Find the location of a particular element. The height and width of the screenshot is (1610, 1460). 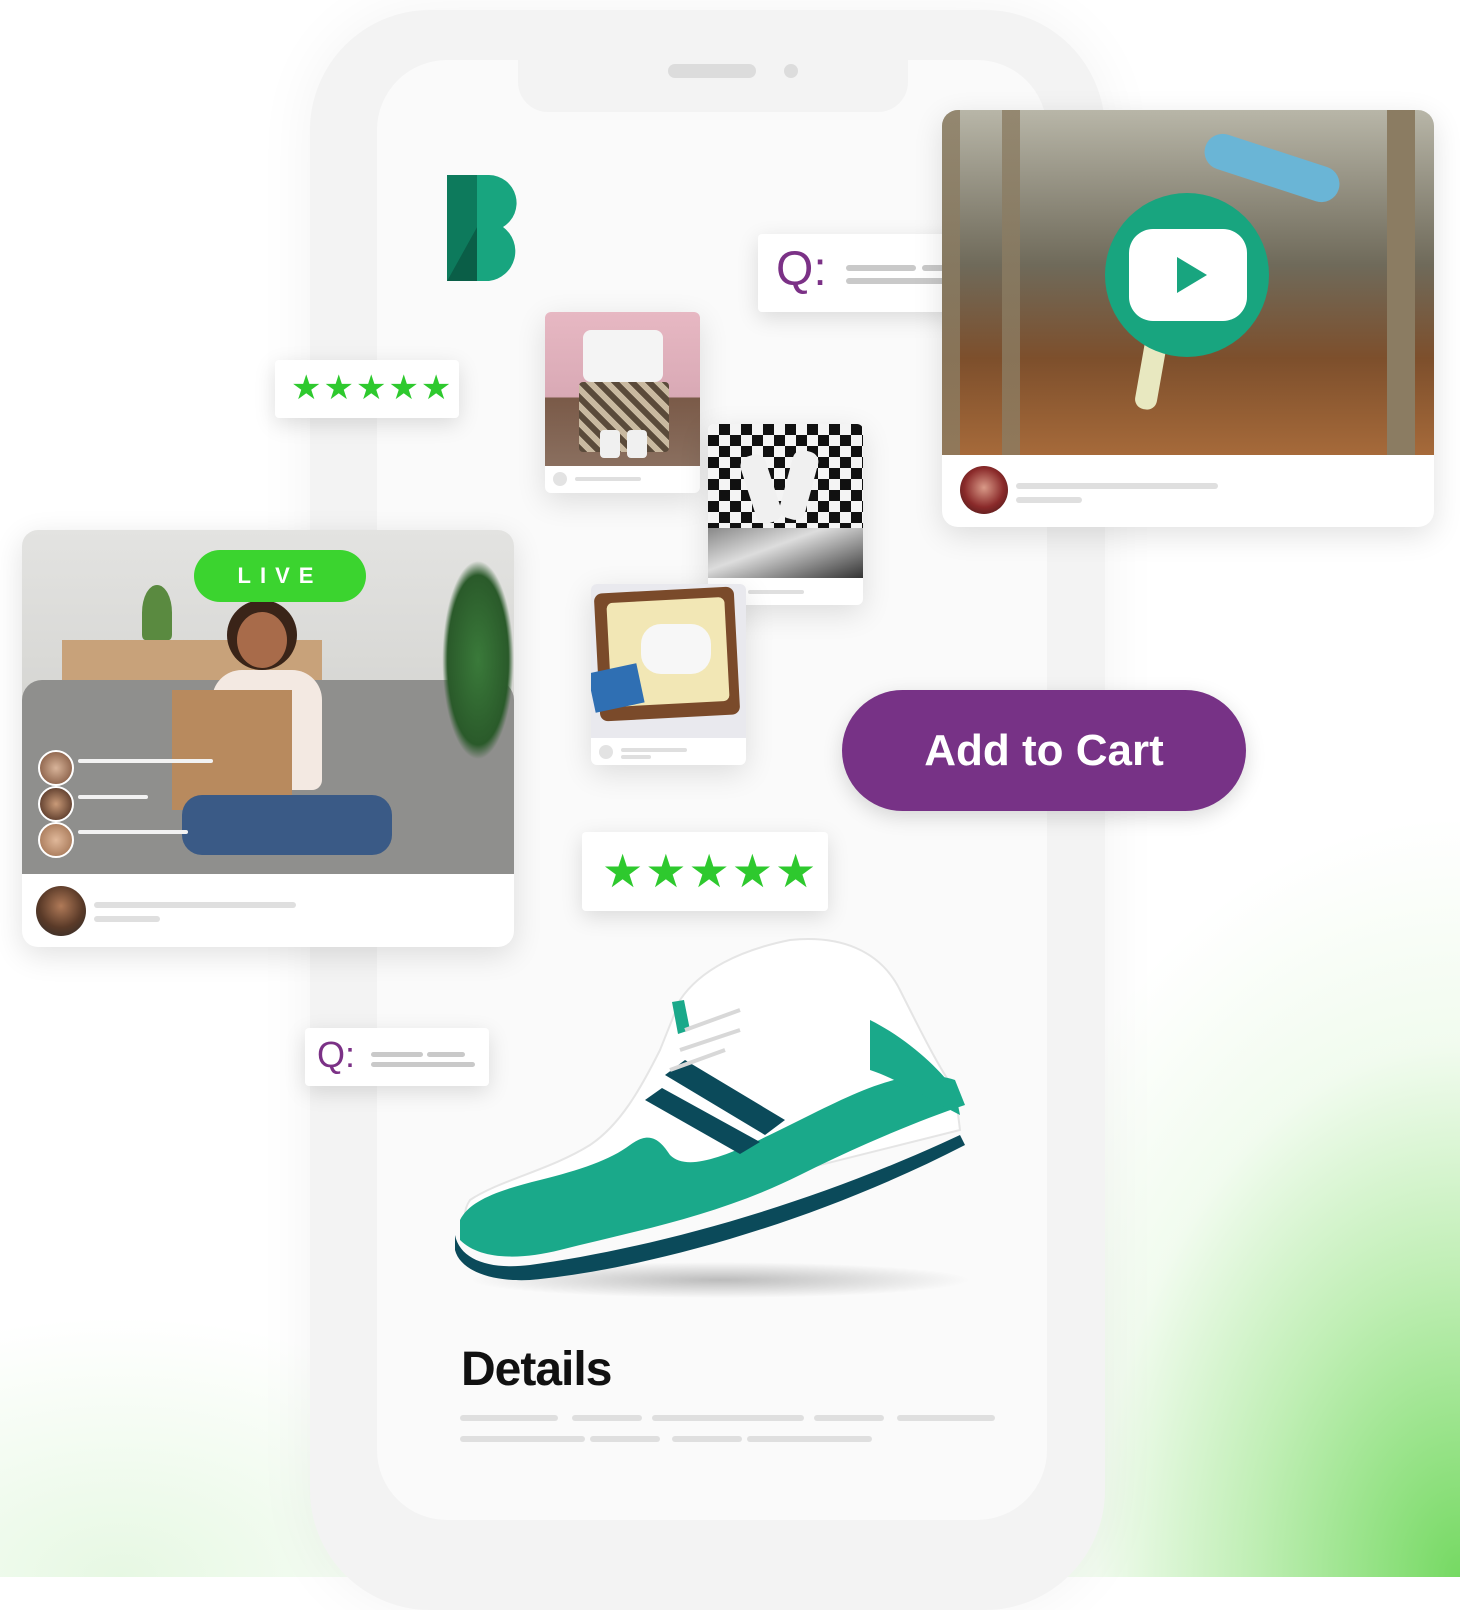

add-to-cart-button: Add to Cart is located at coordinates (1044, 750).